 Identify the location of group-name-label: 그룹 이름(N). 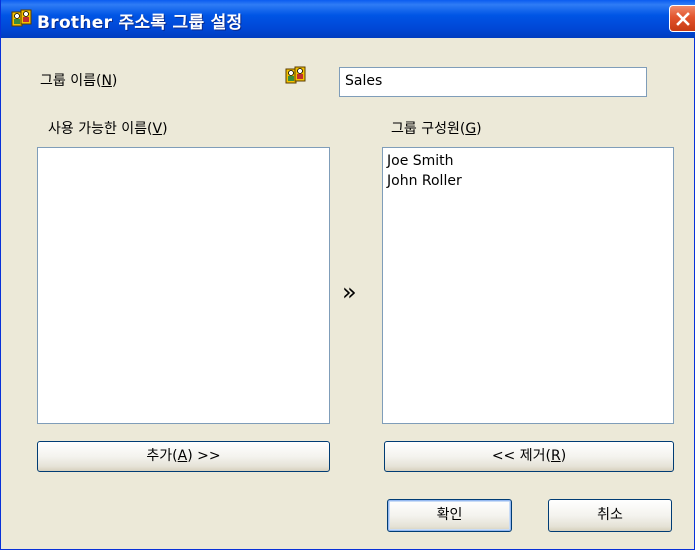
(79, 81).